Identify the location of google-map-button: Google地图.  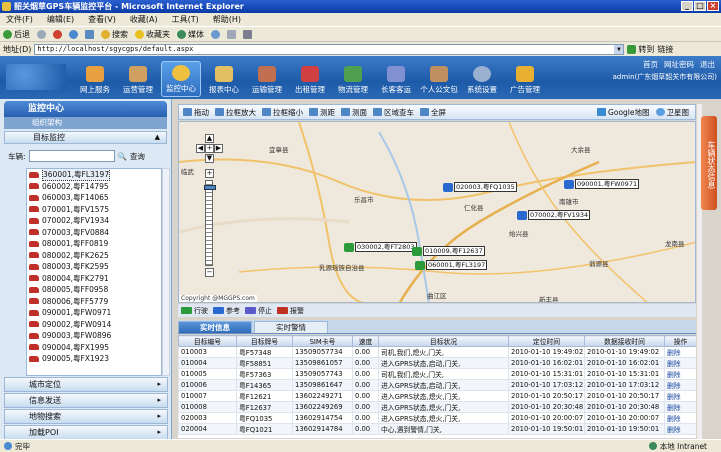
(623, 112).